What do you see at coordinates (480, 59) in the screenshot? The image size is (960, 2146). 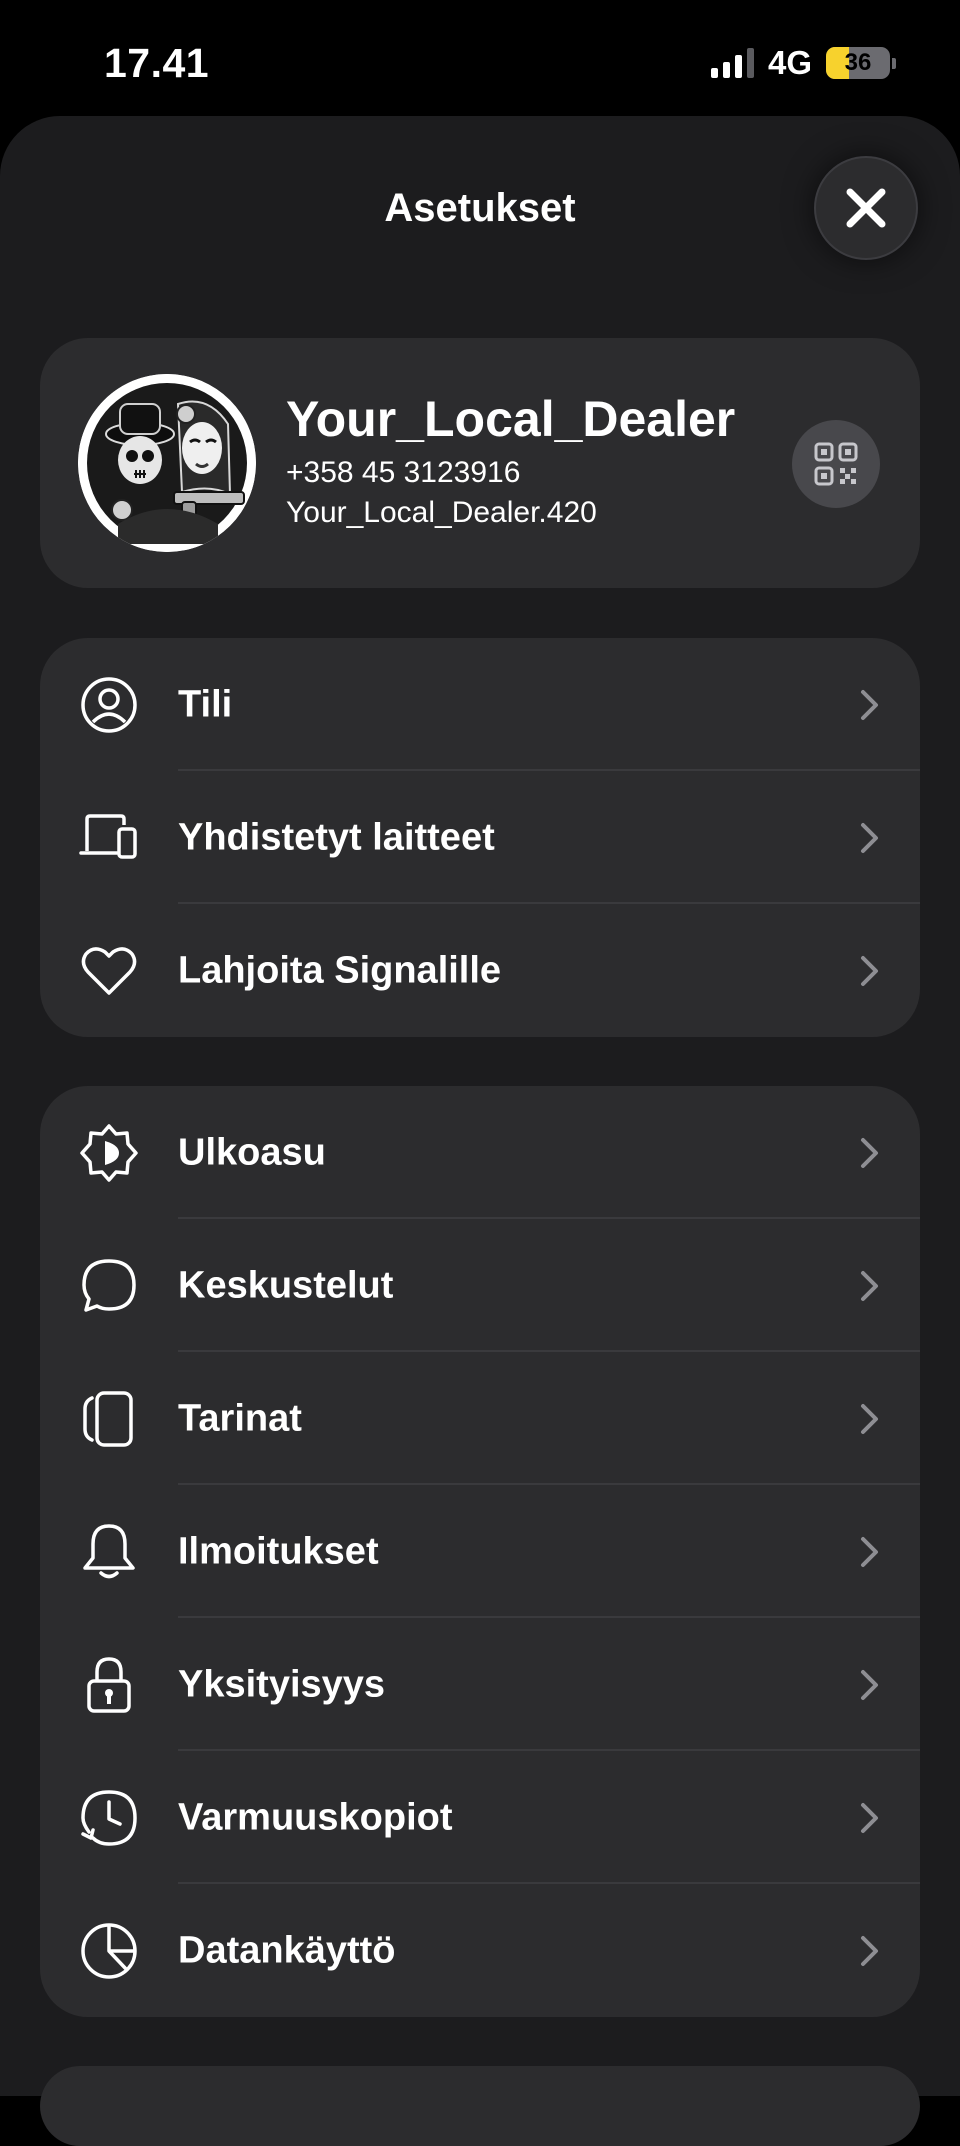 I see `status-bar: 17.41 4G 36` at bounding box center [480, 59].